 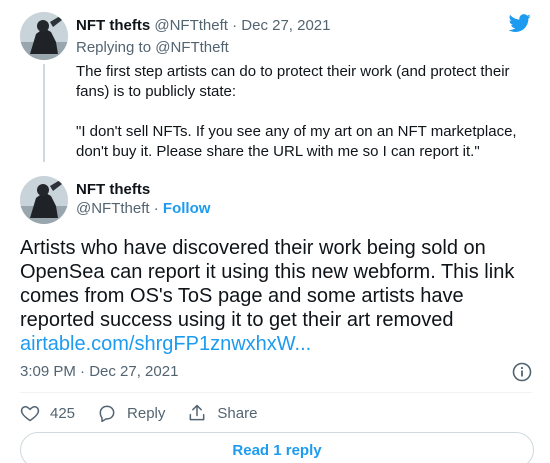 I want to click on parent-date: Dec 27, 2021, so click(x=285, y=25).